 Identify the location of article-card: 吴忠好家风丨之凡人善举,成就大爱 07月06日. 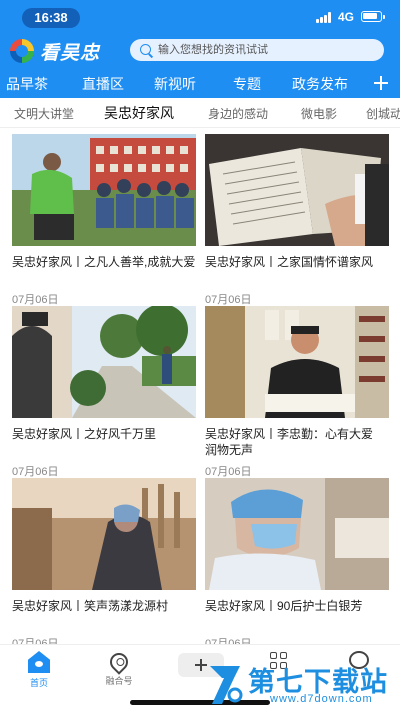
(104, 220).